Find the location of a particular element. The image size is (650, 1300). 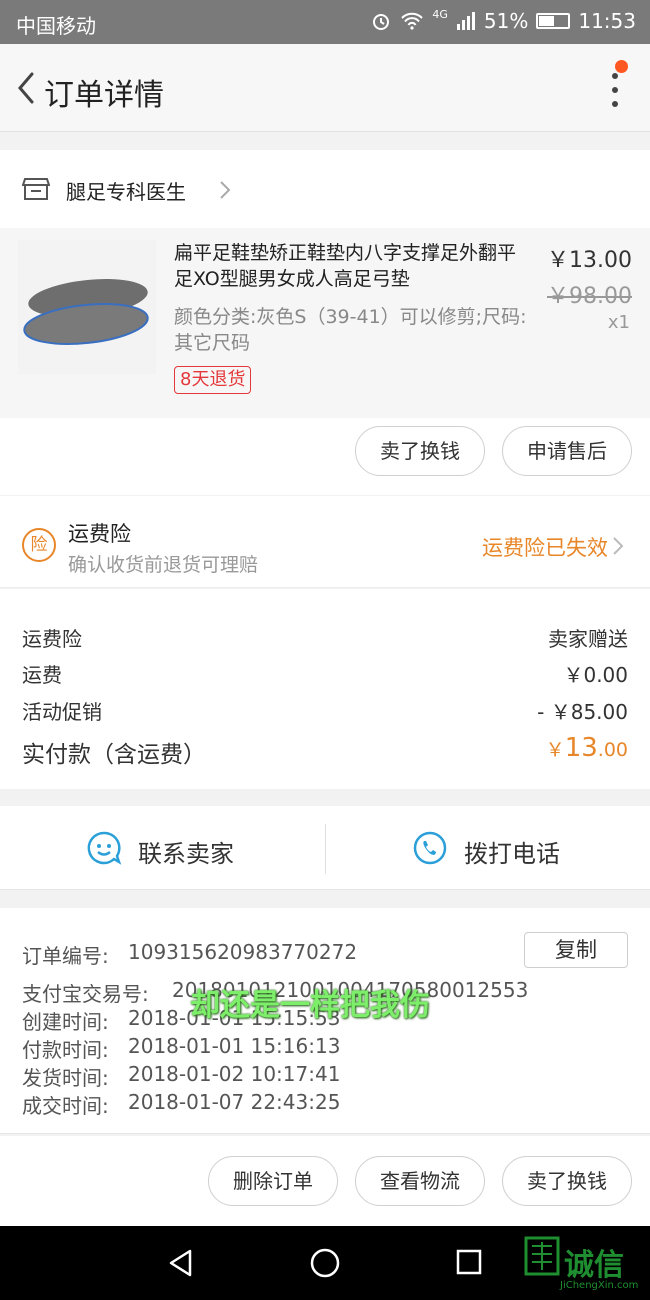

fee-label: 运费 is located at coordinates (42, 675).